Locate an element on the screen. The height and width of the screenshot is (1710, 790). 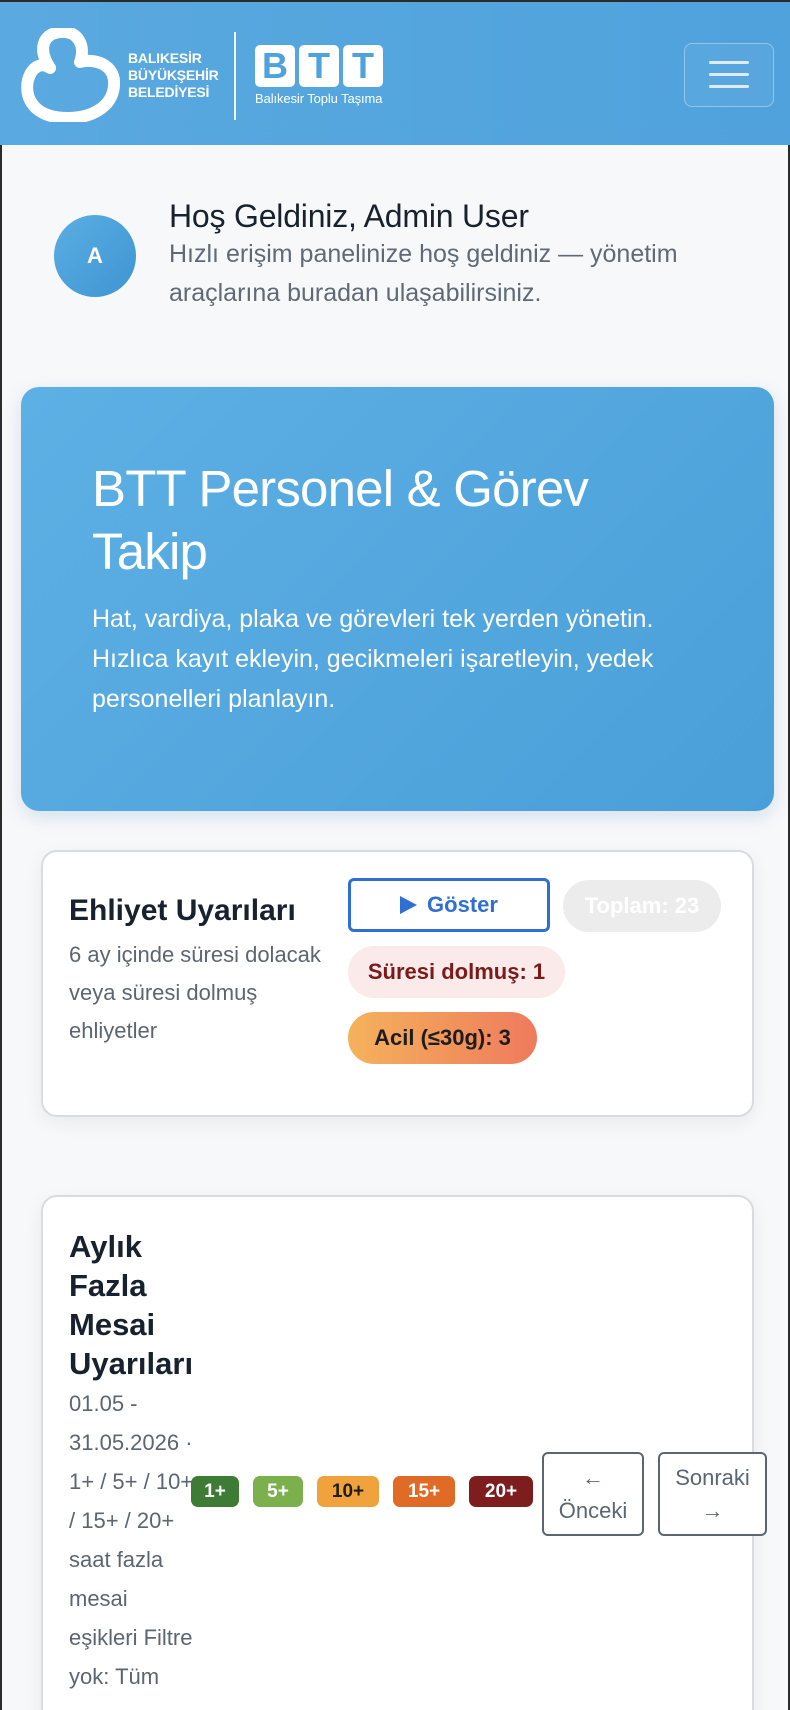
previous-month-button: ← Önceki is located at coordinates (593, 1494).